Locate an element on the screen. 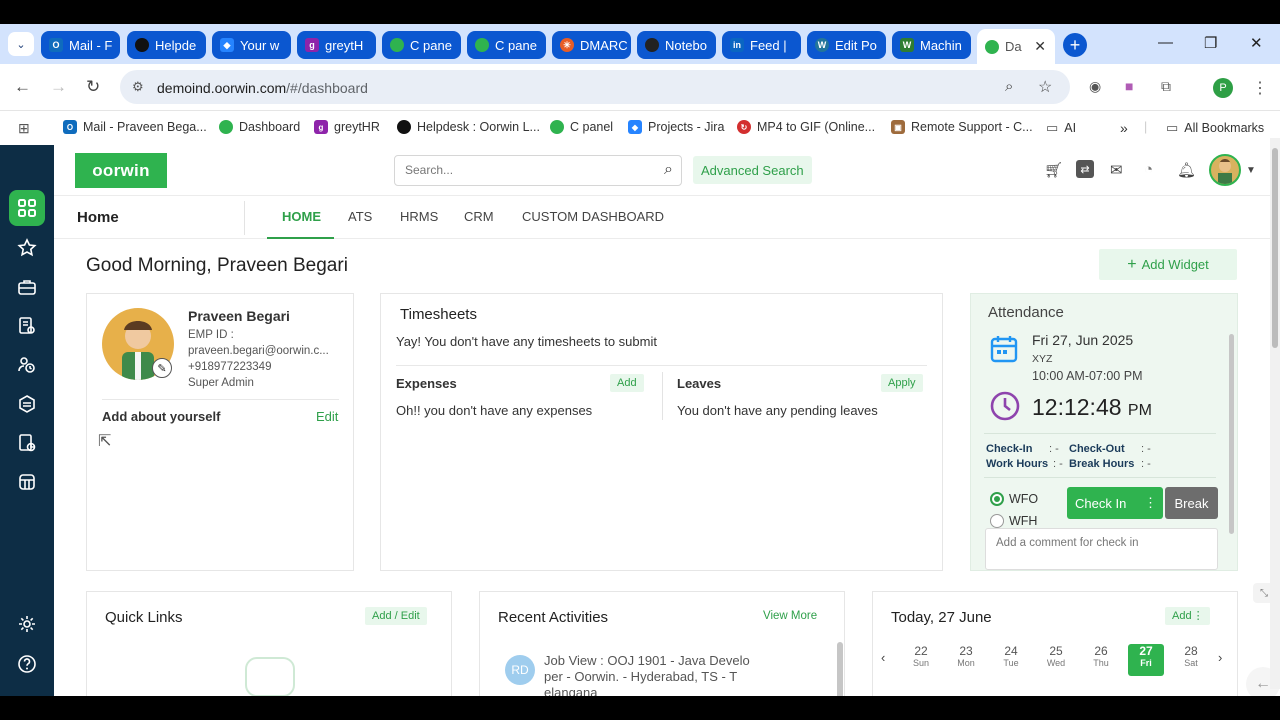 This screenshot has height=720, width=1280. nav-favorites-icon is located at coordinates (27, 248).